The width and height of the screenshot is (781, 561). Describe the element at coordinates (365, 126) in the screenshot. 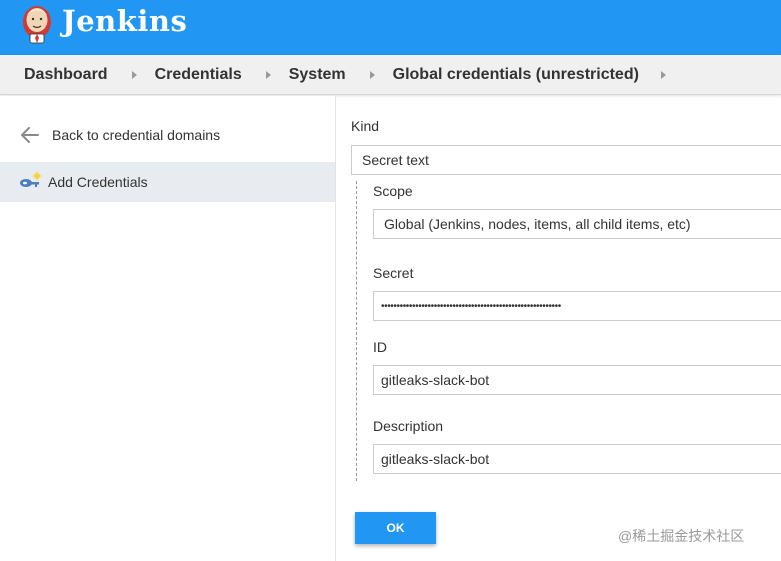

I see `kind-label: Kind` at that location.